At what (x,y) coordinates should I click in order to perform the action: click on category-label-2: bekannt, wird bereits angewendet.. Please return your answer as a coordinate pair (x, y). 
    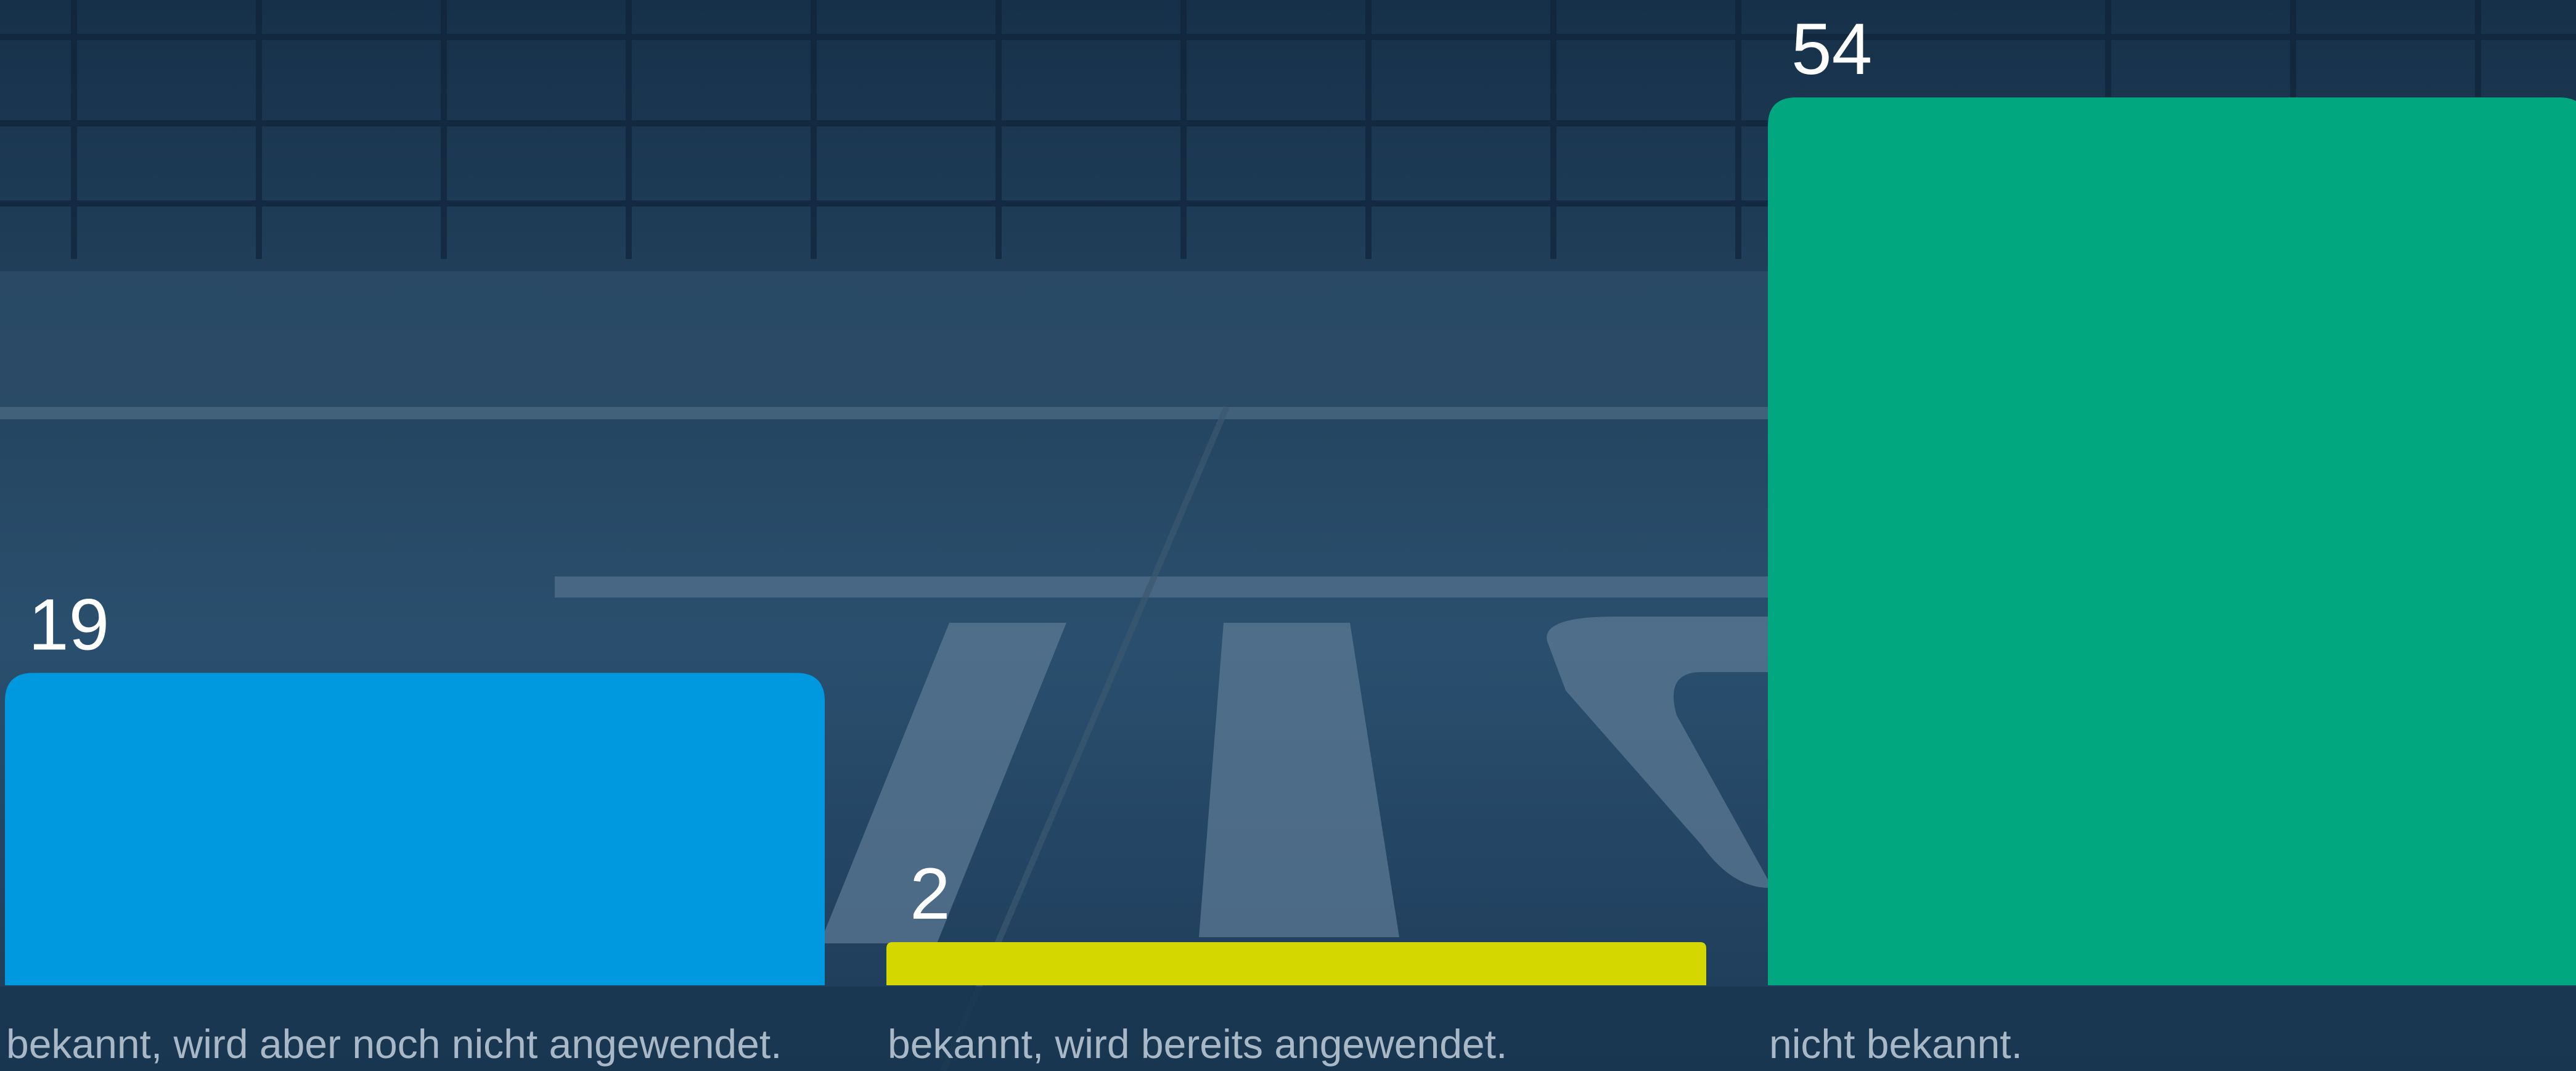
    Looking at the image, I should click on (1197, 1044).